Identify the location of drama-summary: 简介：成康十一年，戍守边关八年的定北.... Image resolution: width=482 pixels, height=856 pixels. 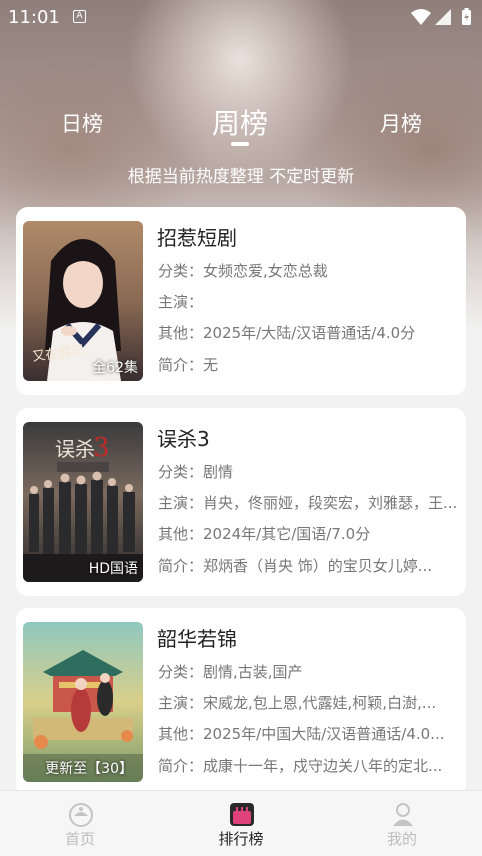
(300, 766).